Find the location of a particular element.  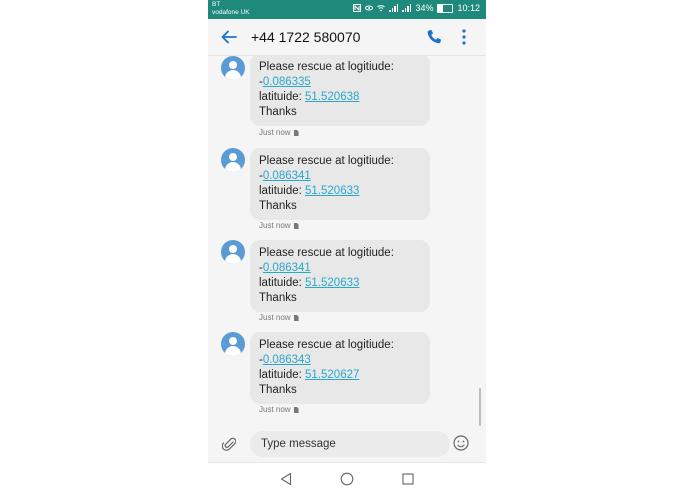

battery-icon is located at coordinates (445, 8).